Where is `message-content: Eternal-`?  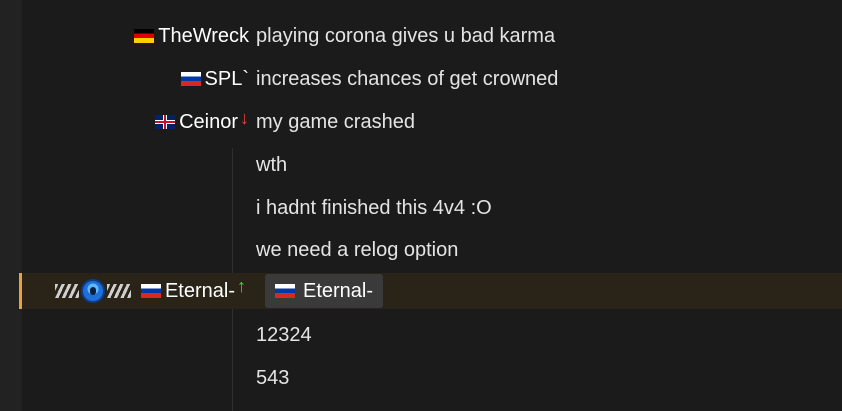 message-content: Eternal- is located at coordinates (321, 291).